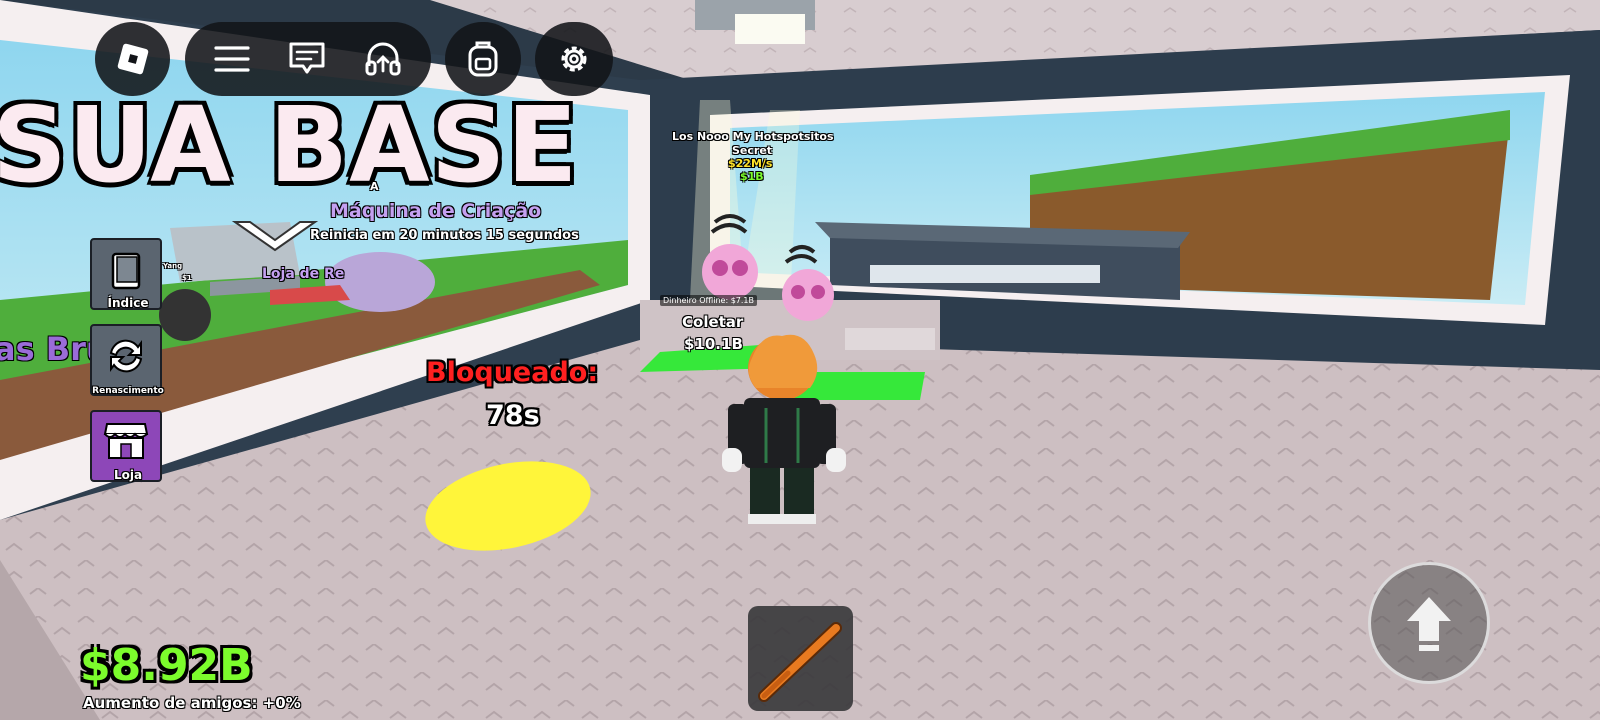 The height and width of the screenshot is (720, 1600). Describe the element at coordinates (753, 136) in the screenshot. I see `brainrot-name: Los Nooo My Hotspotsitos` at that location.